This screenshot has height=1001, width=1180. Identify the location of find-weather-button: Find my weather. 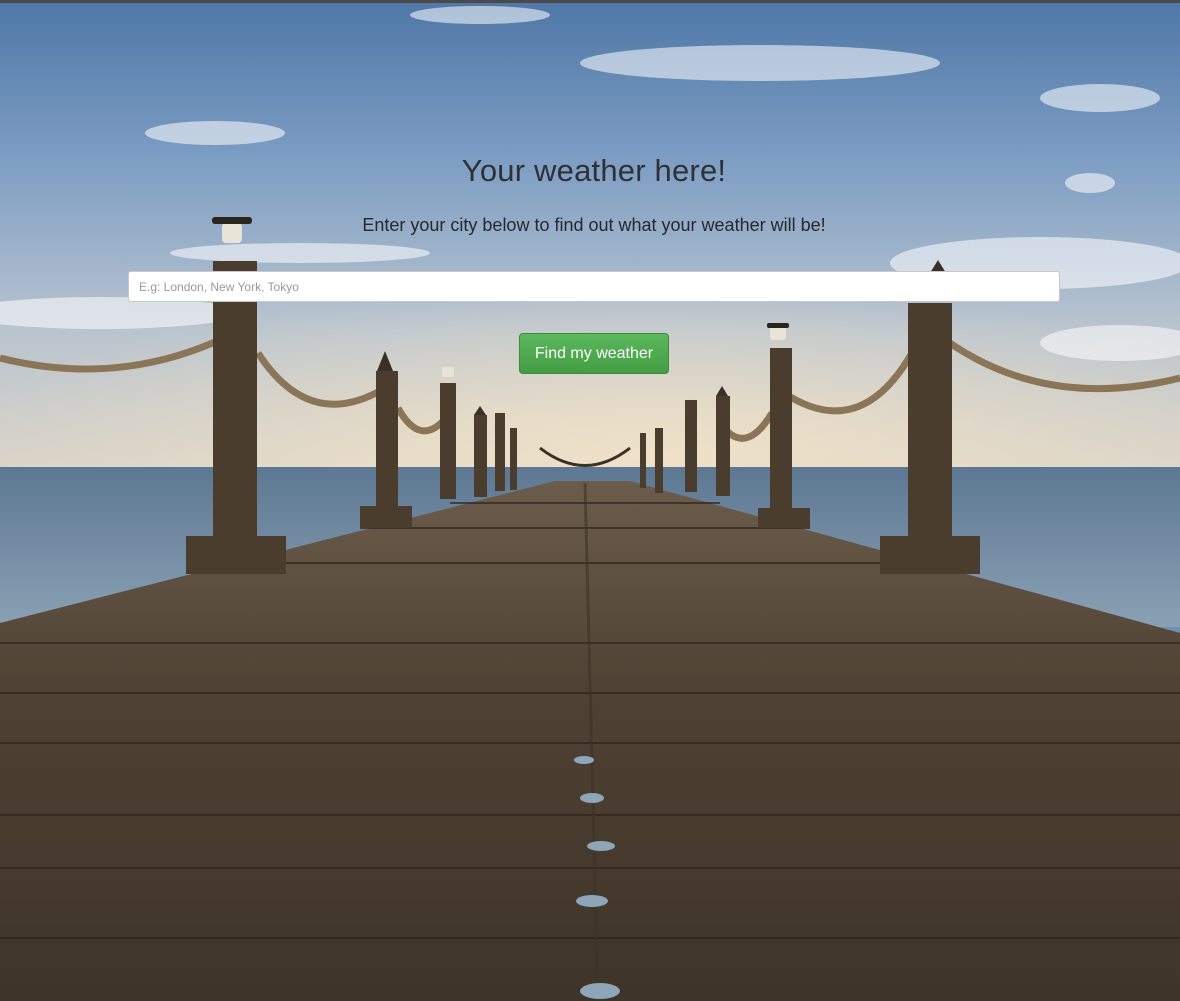
(594, 353).